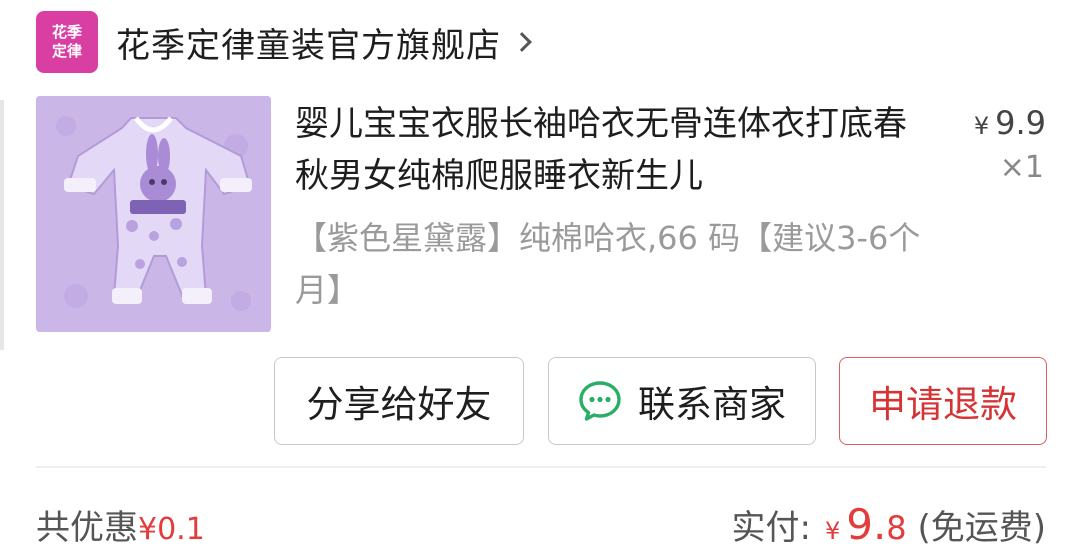  Describe the element at coordinates (896, 528) in the screenshot. I see `paid-decimal: 8` at that location.